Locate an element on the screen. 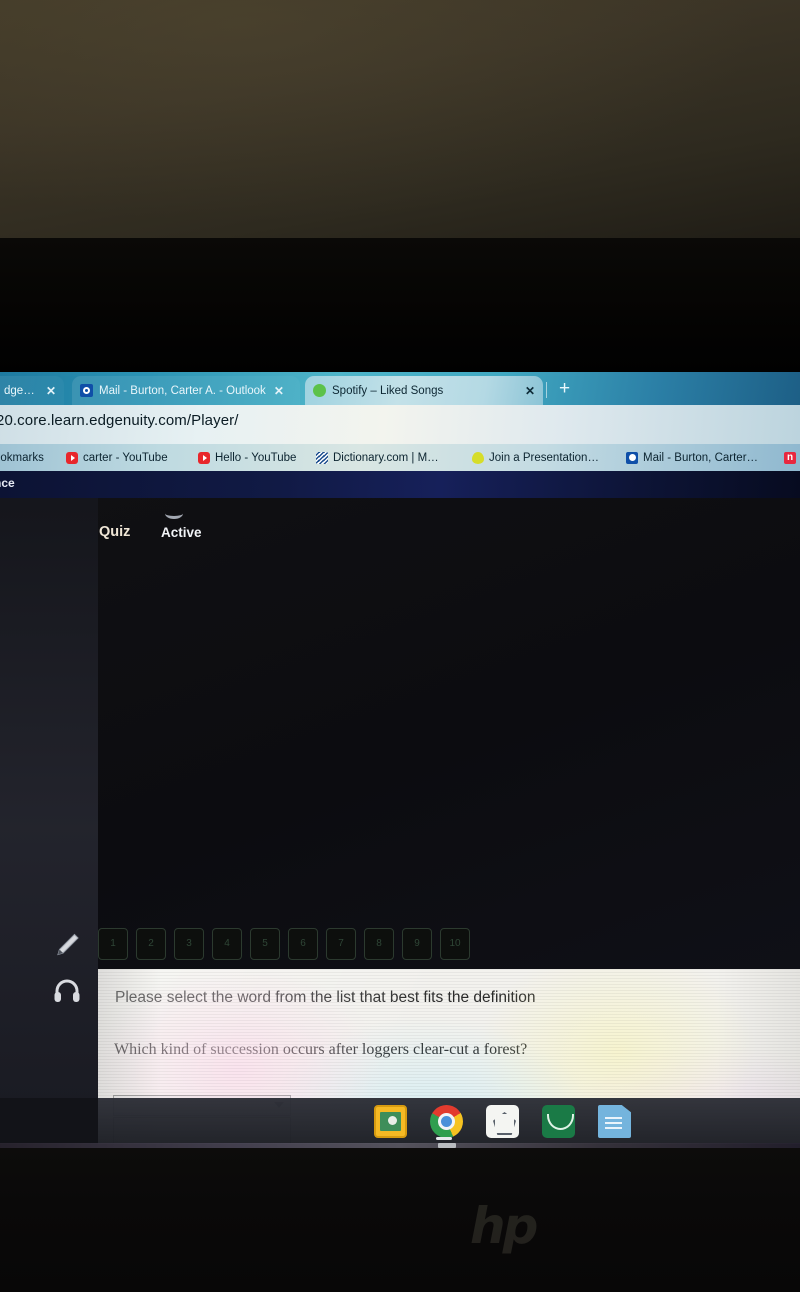 This screenshot has height=1292, width=800. laptop-top-bezel is located at coordinates (400, 305).